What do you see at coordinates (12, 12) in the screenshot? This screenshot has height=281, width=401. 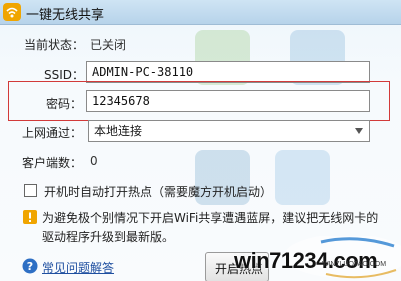 I see `wifi-share-icon` at bounding box center [12, 12].